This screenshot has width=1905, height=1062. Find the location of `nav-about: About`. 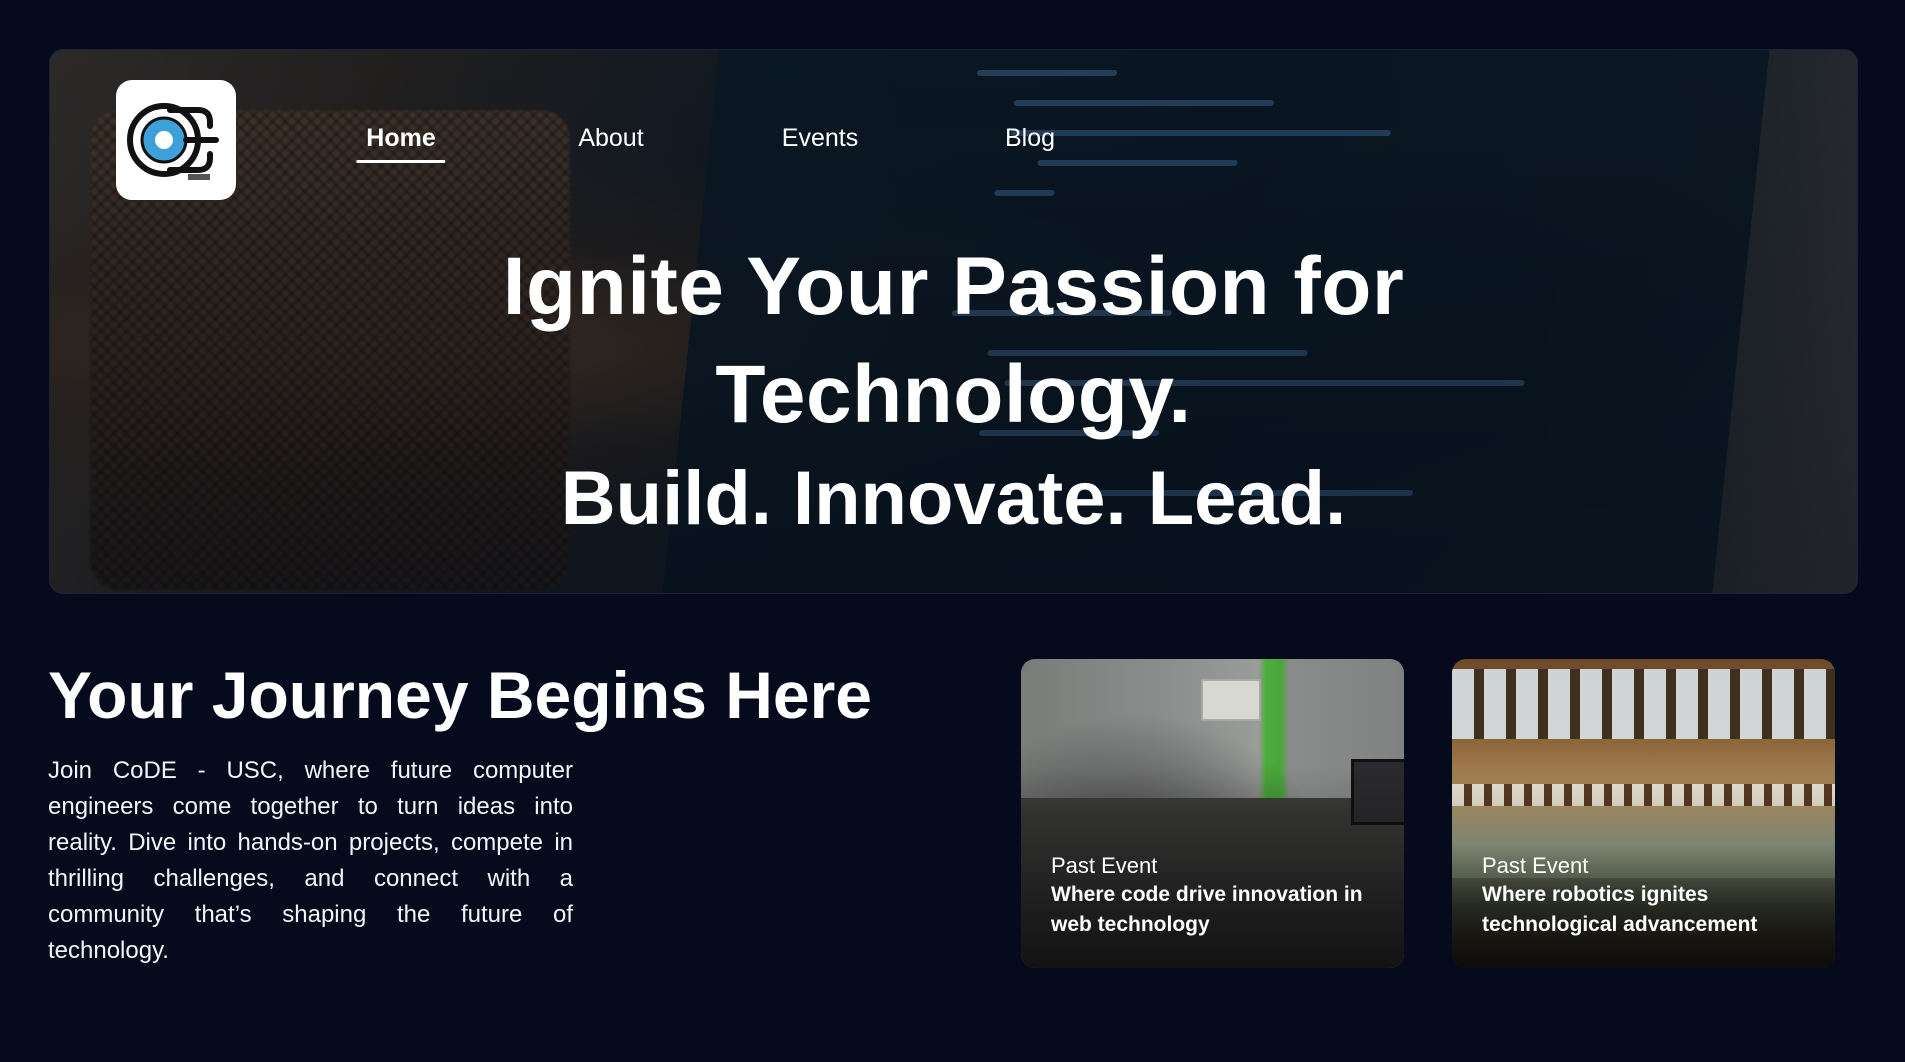

nav-about: About is located at coordinates (610, 138).